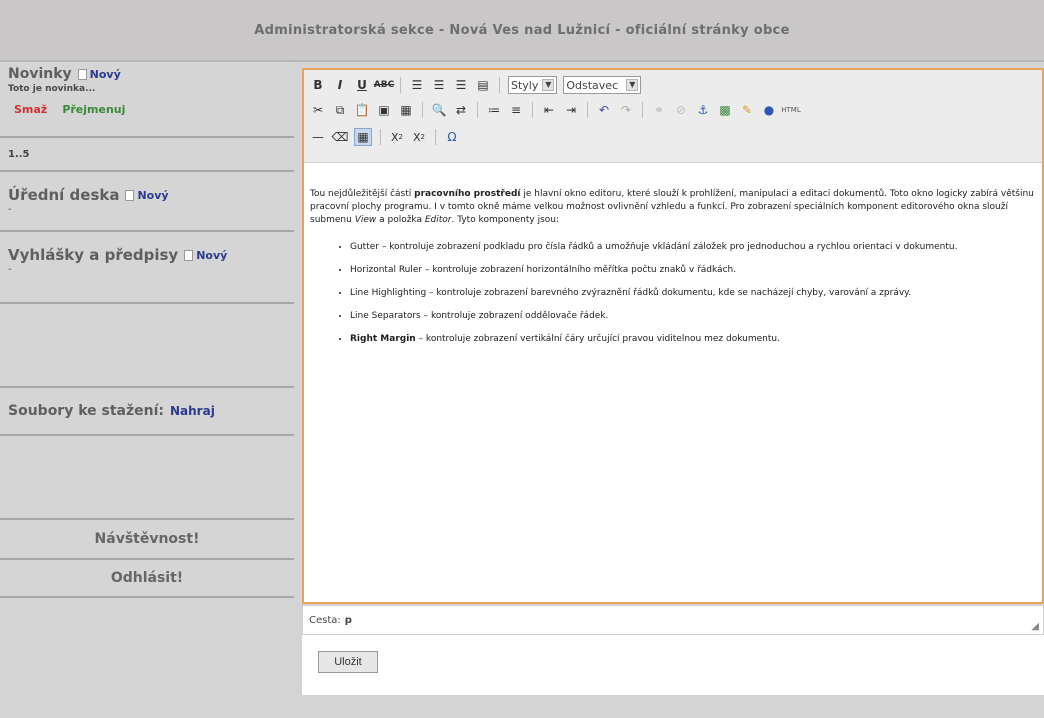 This screenshot has height=718, width=1044. What do you see at coordinates (400, 220) in the screenshot?
I see `intro-and: a položka` at bounding box center [400, 220].